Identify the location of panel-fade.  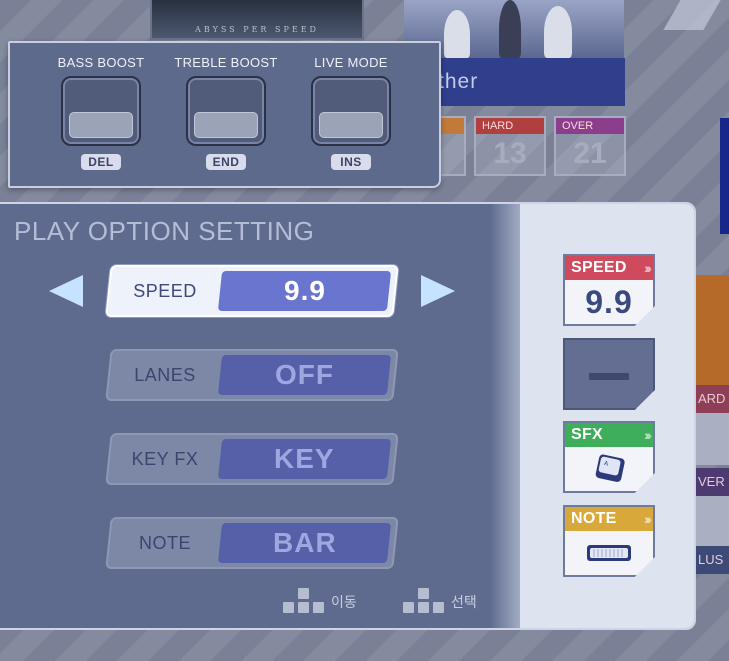
(507, 416).